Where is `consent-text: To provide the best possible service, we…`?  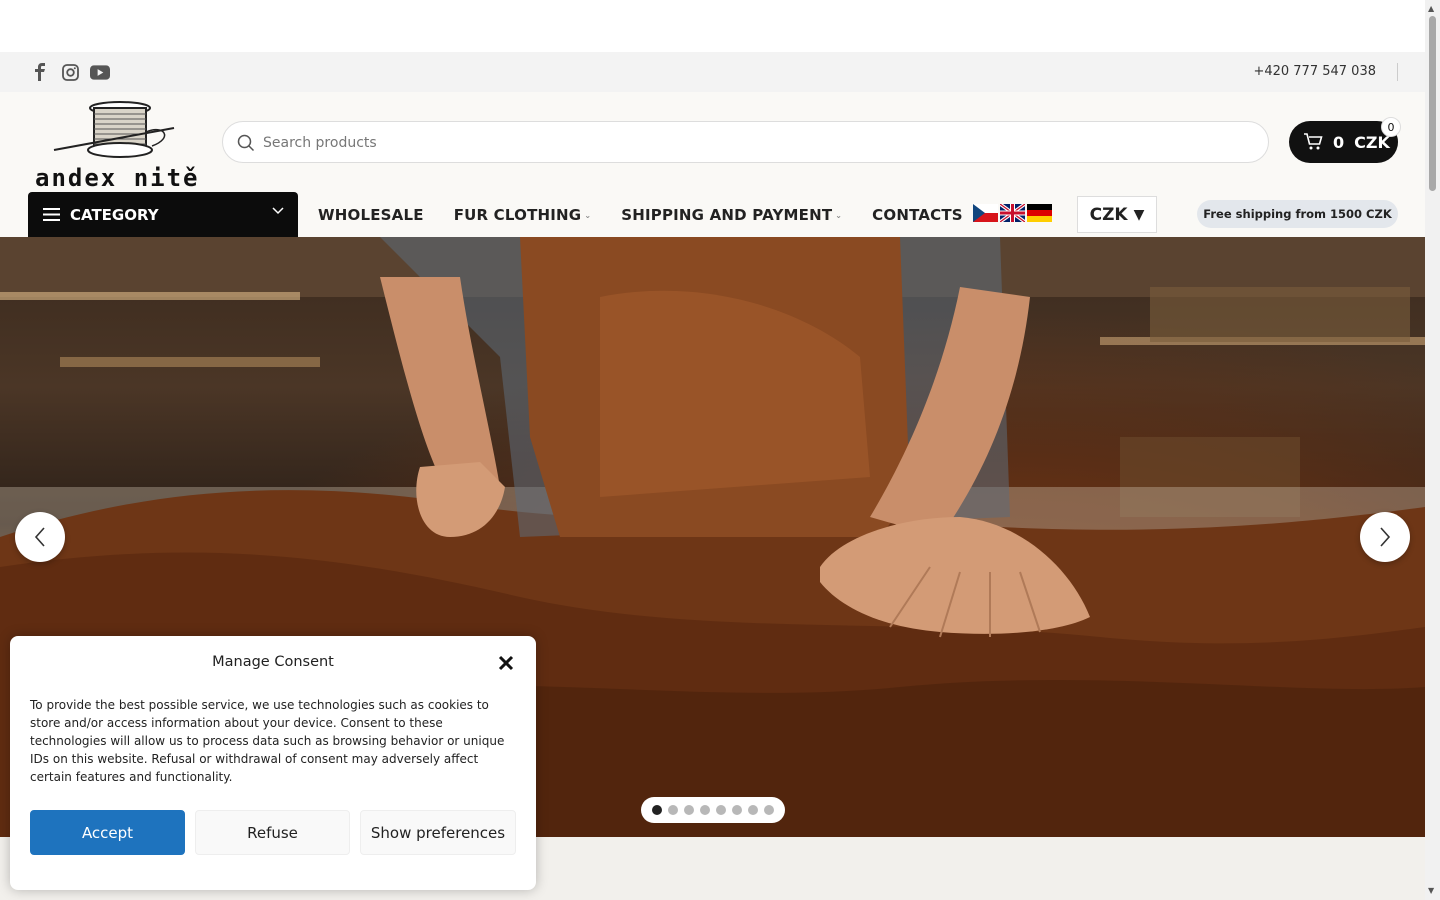 consent-text: To provide the best possible service, we… is located at coordinates (267, 741).